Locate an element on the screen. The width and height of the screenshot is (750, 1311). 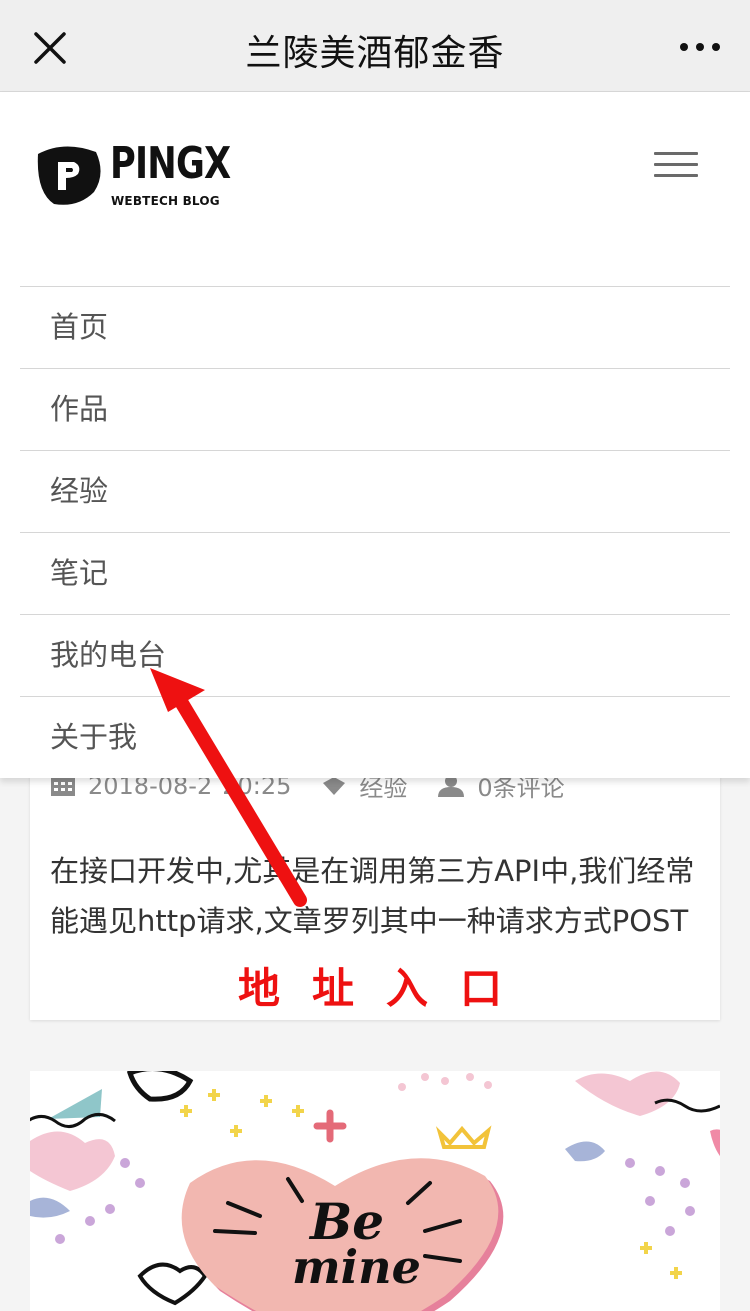
more-icon is located at coordinates (700, 47).